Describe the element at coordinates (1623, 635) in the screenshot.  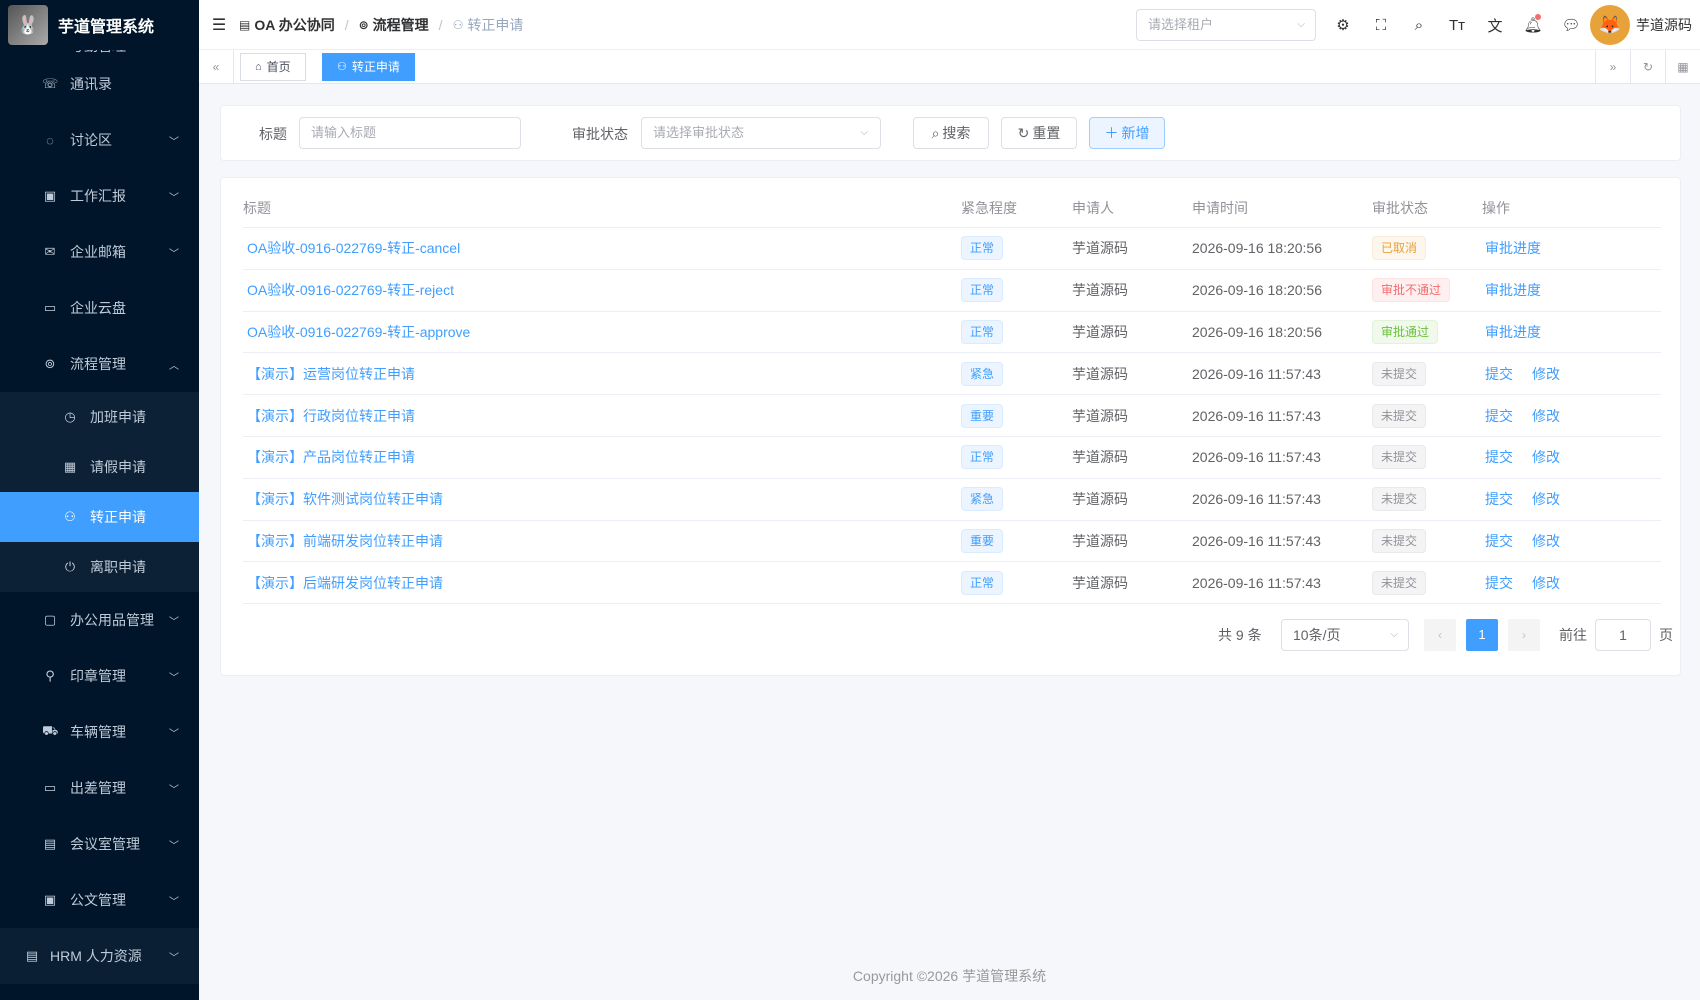
I see `jump-page-input: 1` at that location.